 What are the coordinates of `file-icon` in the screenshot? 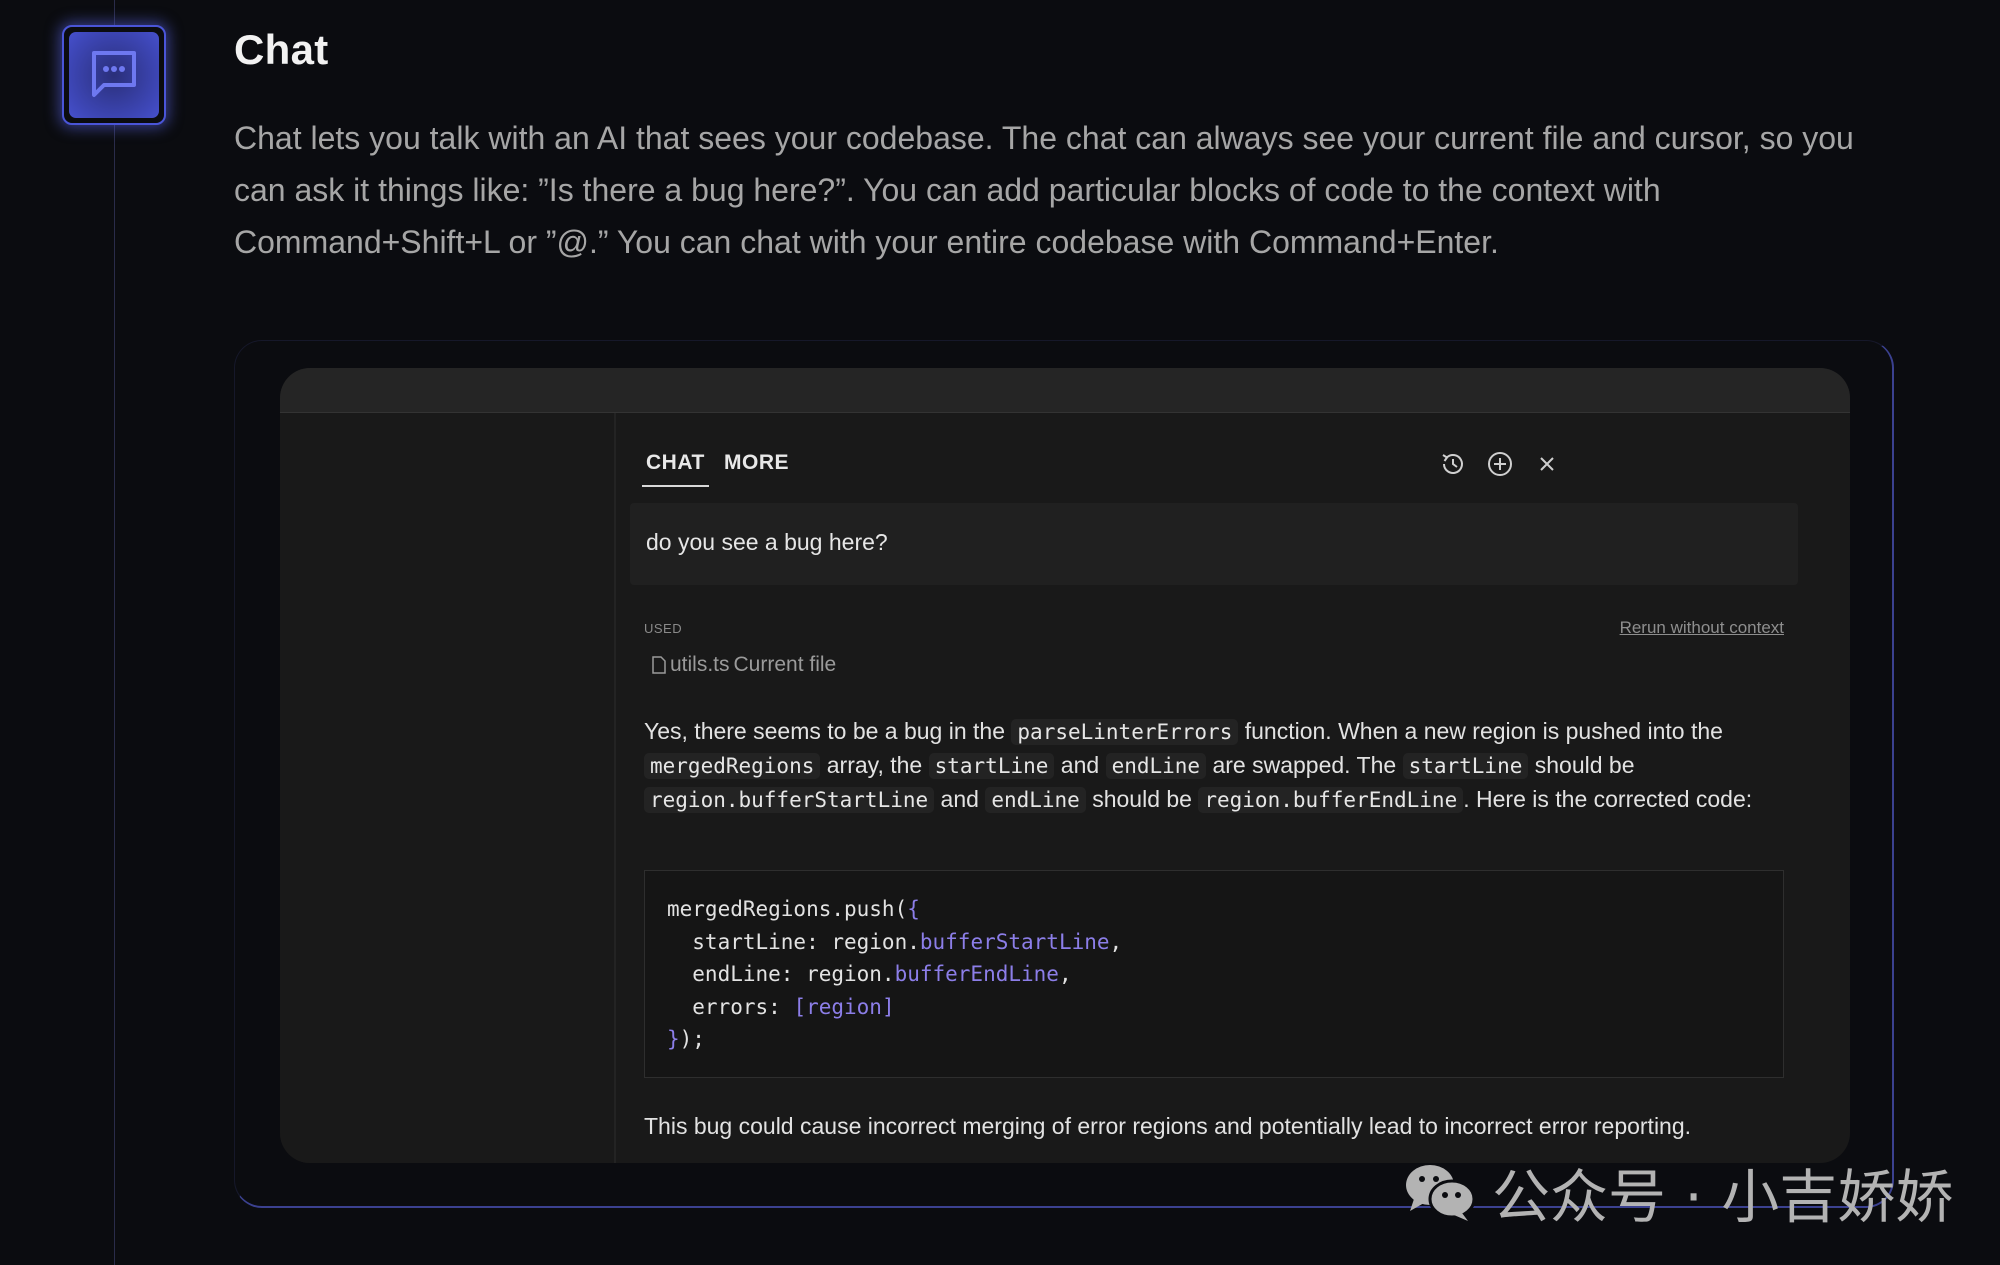 It's located at (659, 665).